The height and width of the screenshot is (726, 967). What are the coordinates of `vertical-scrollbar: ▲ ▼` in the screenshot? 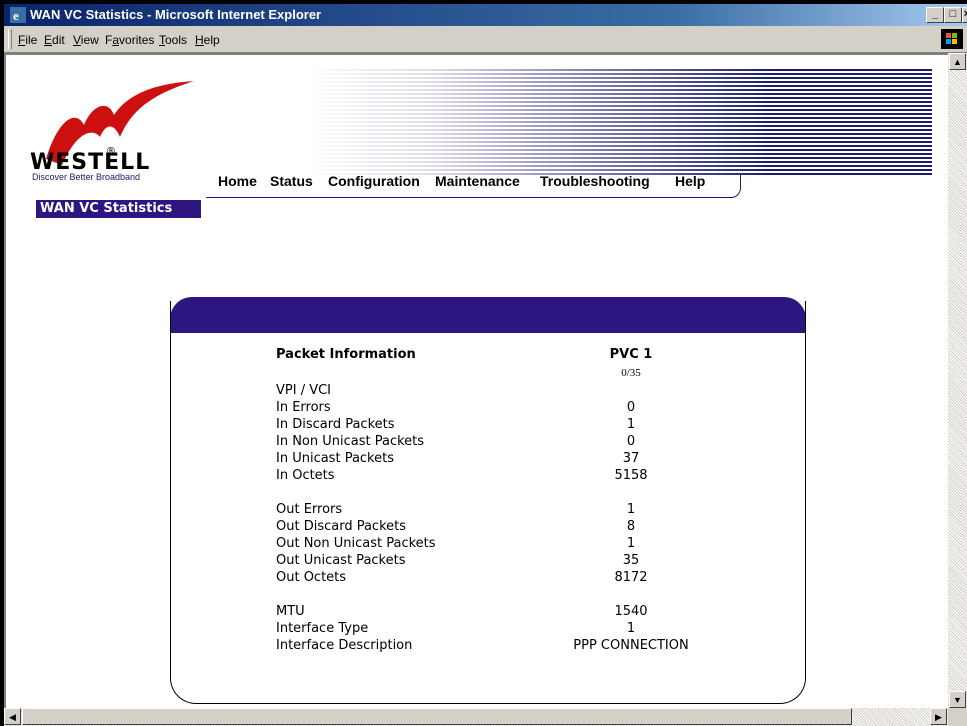 It's located at (957, 380).